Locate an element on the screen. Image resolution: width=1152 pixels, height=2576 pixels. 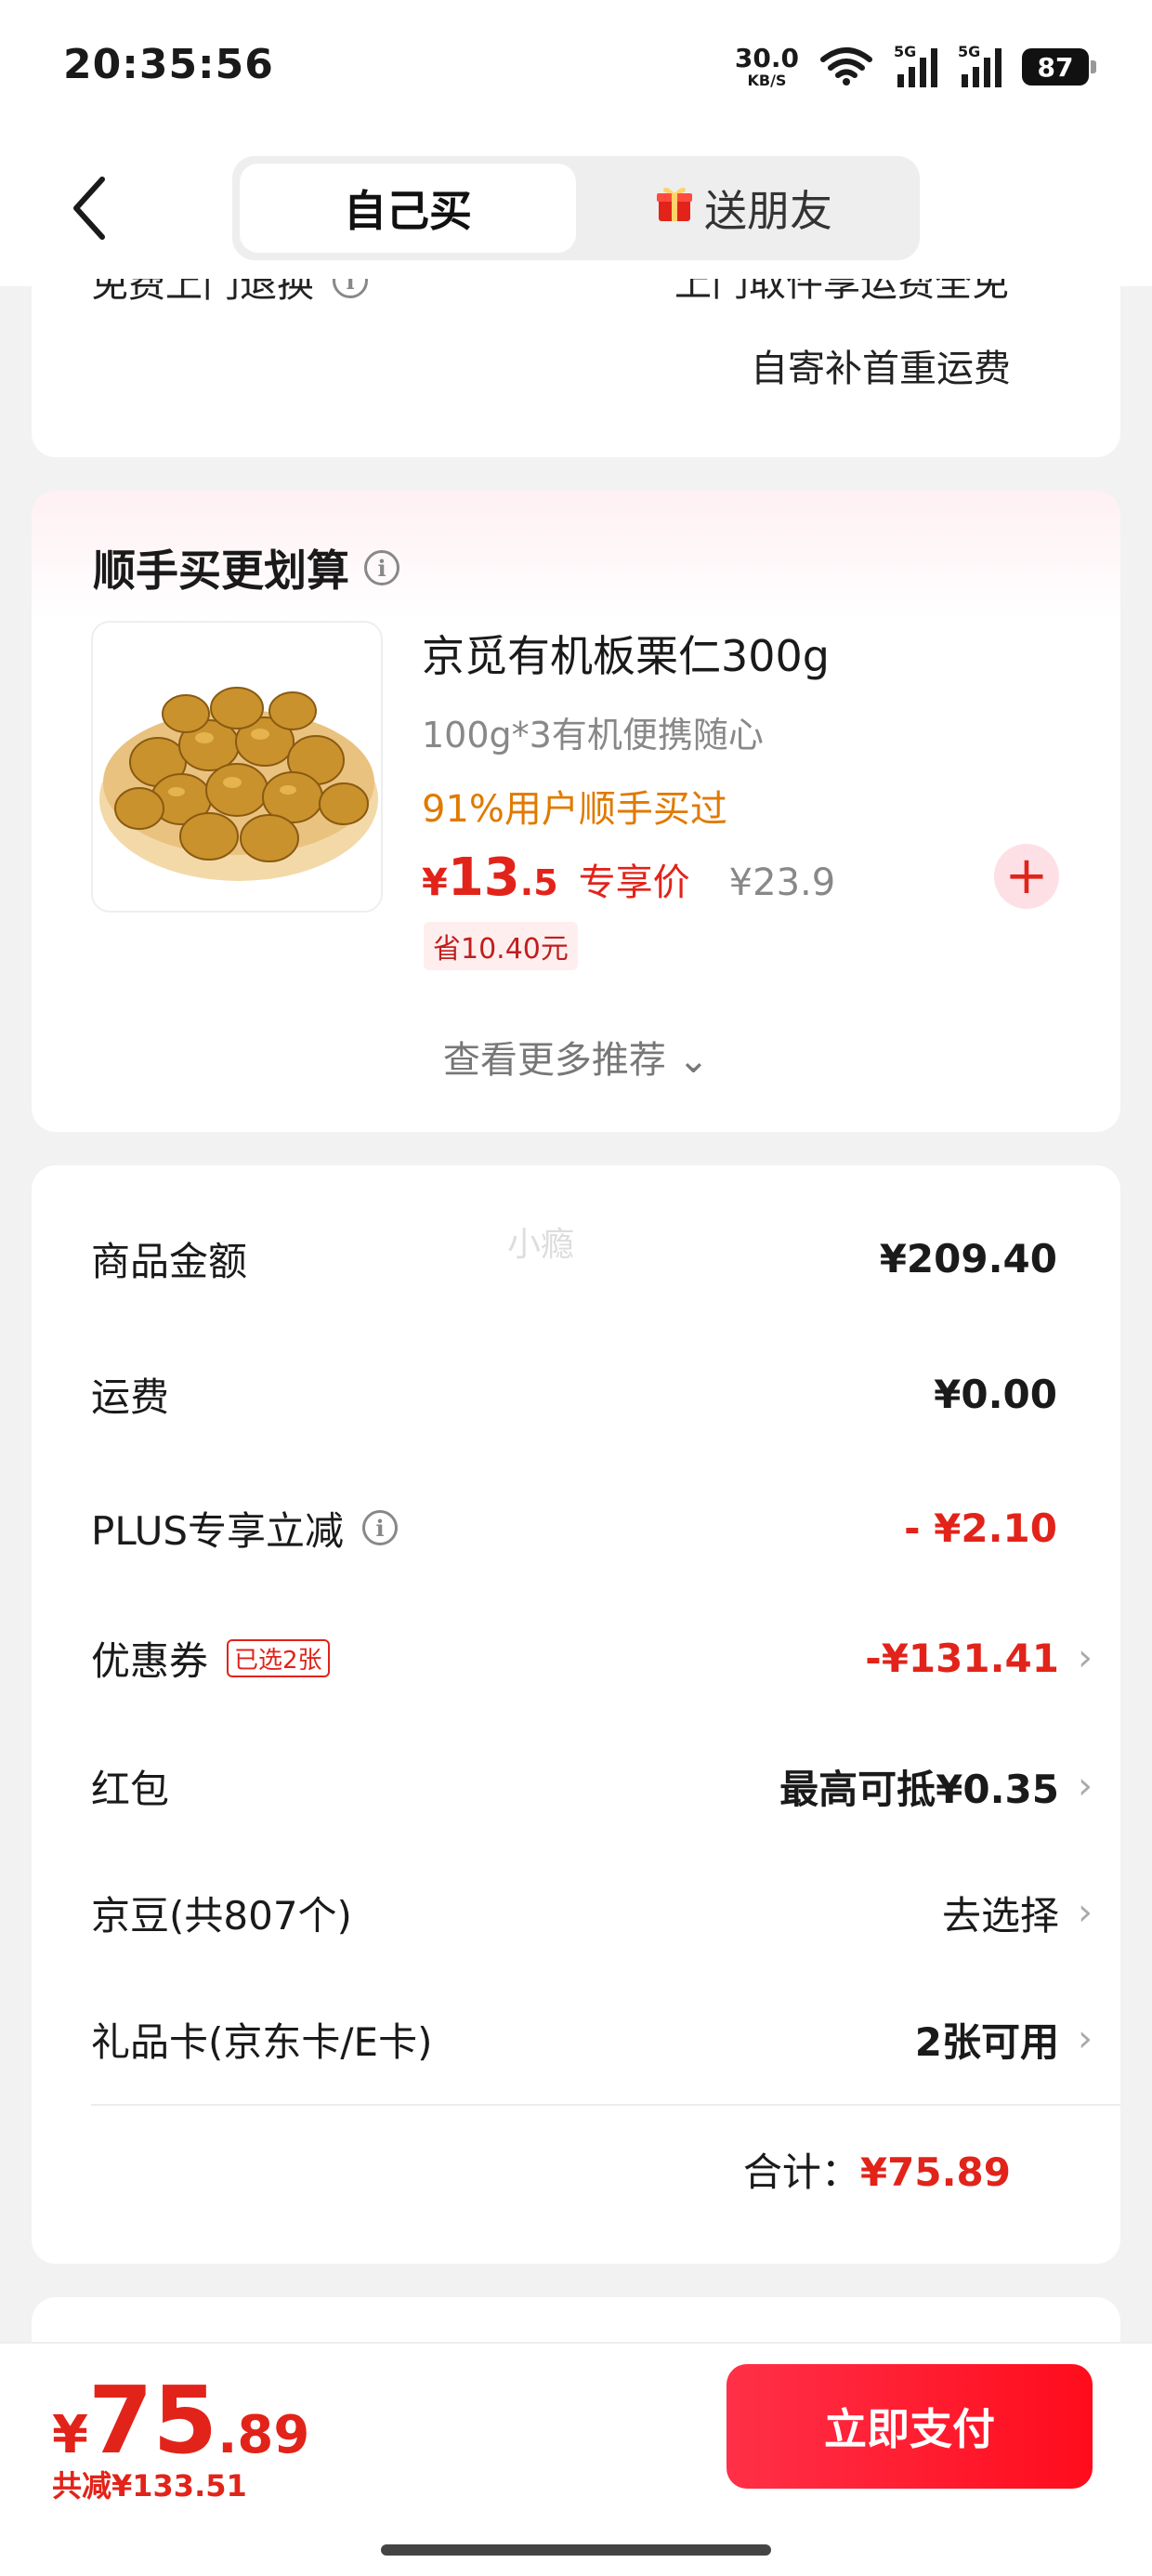
total-saved: 共减¥133.51 is located at coordinates (149, 2486).